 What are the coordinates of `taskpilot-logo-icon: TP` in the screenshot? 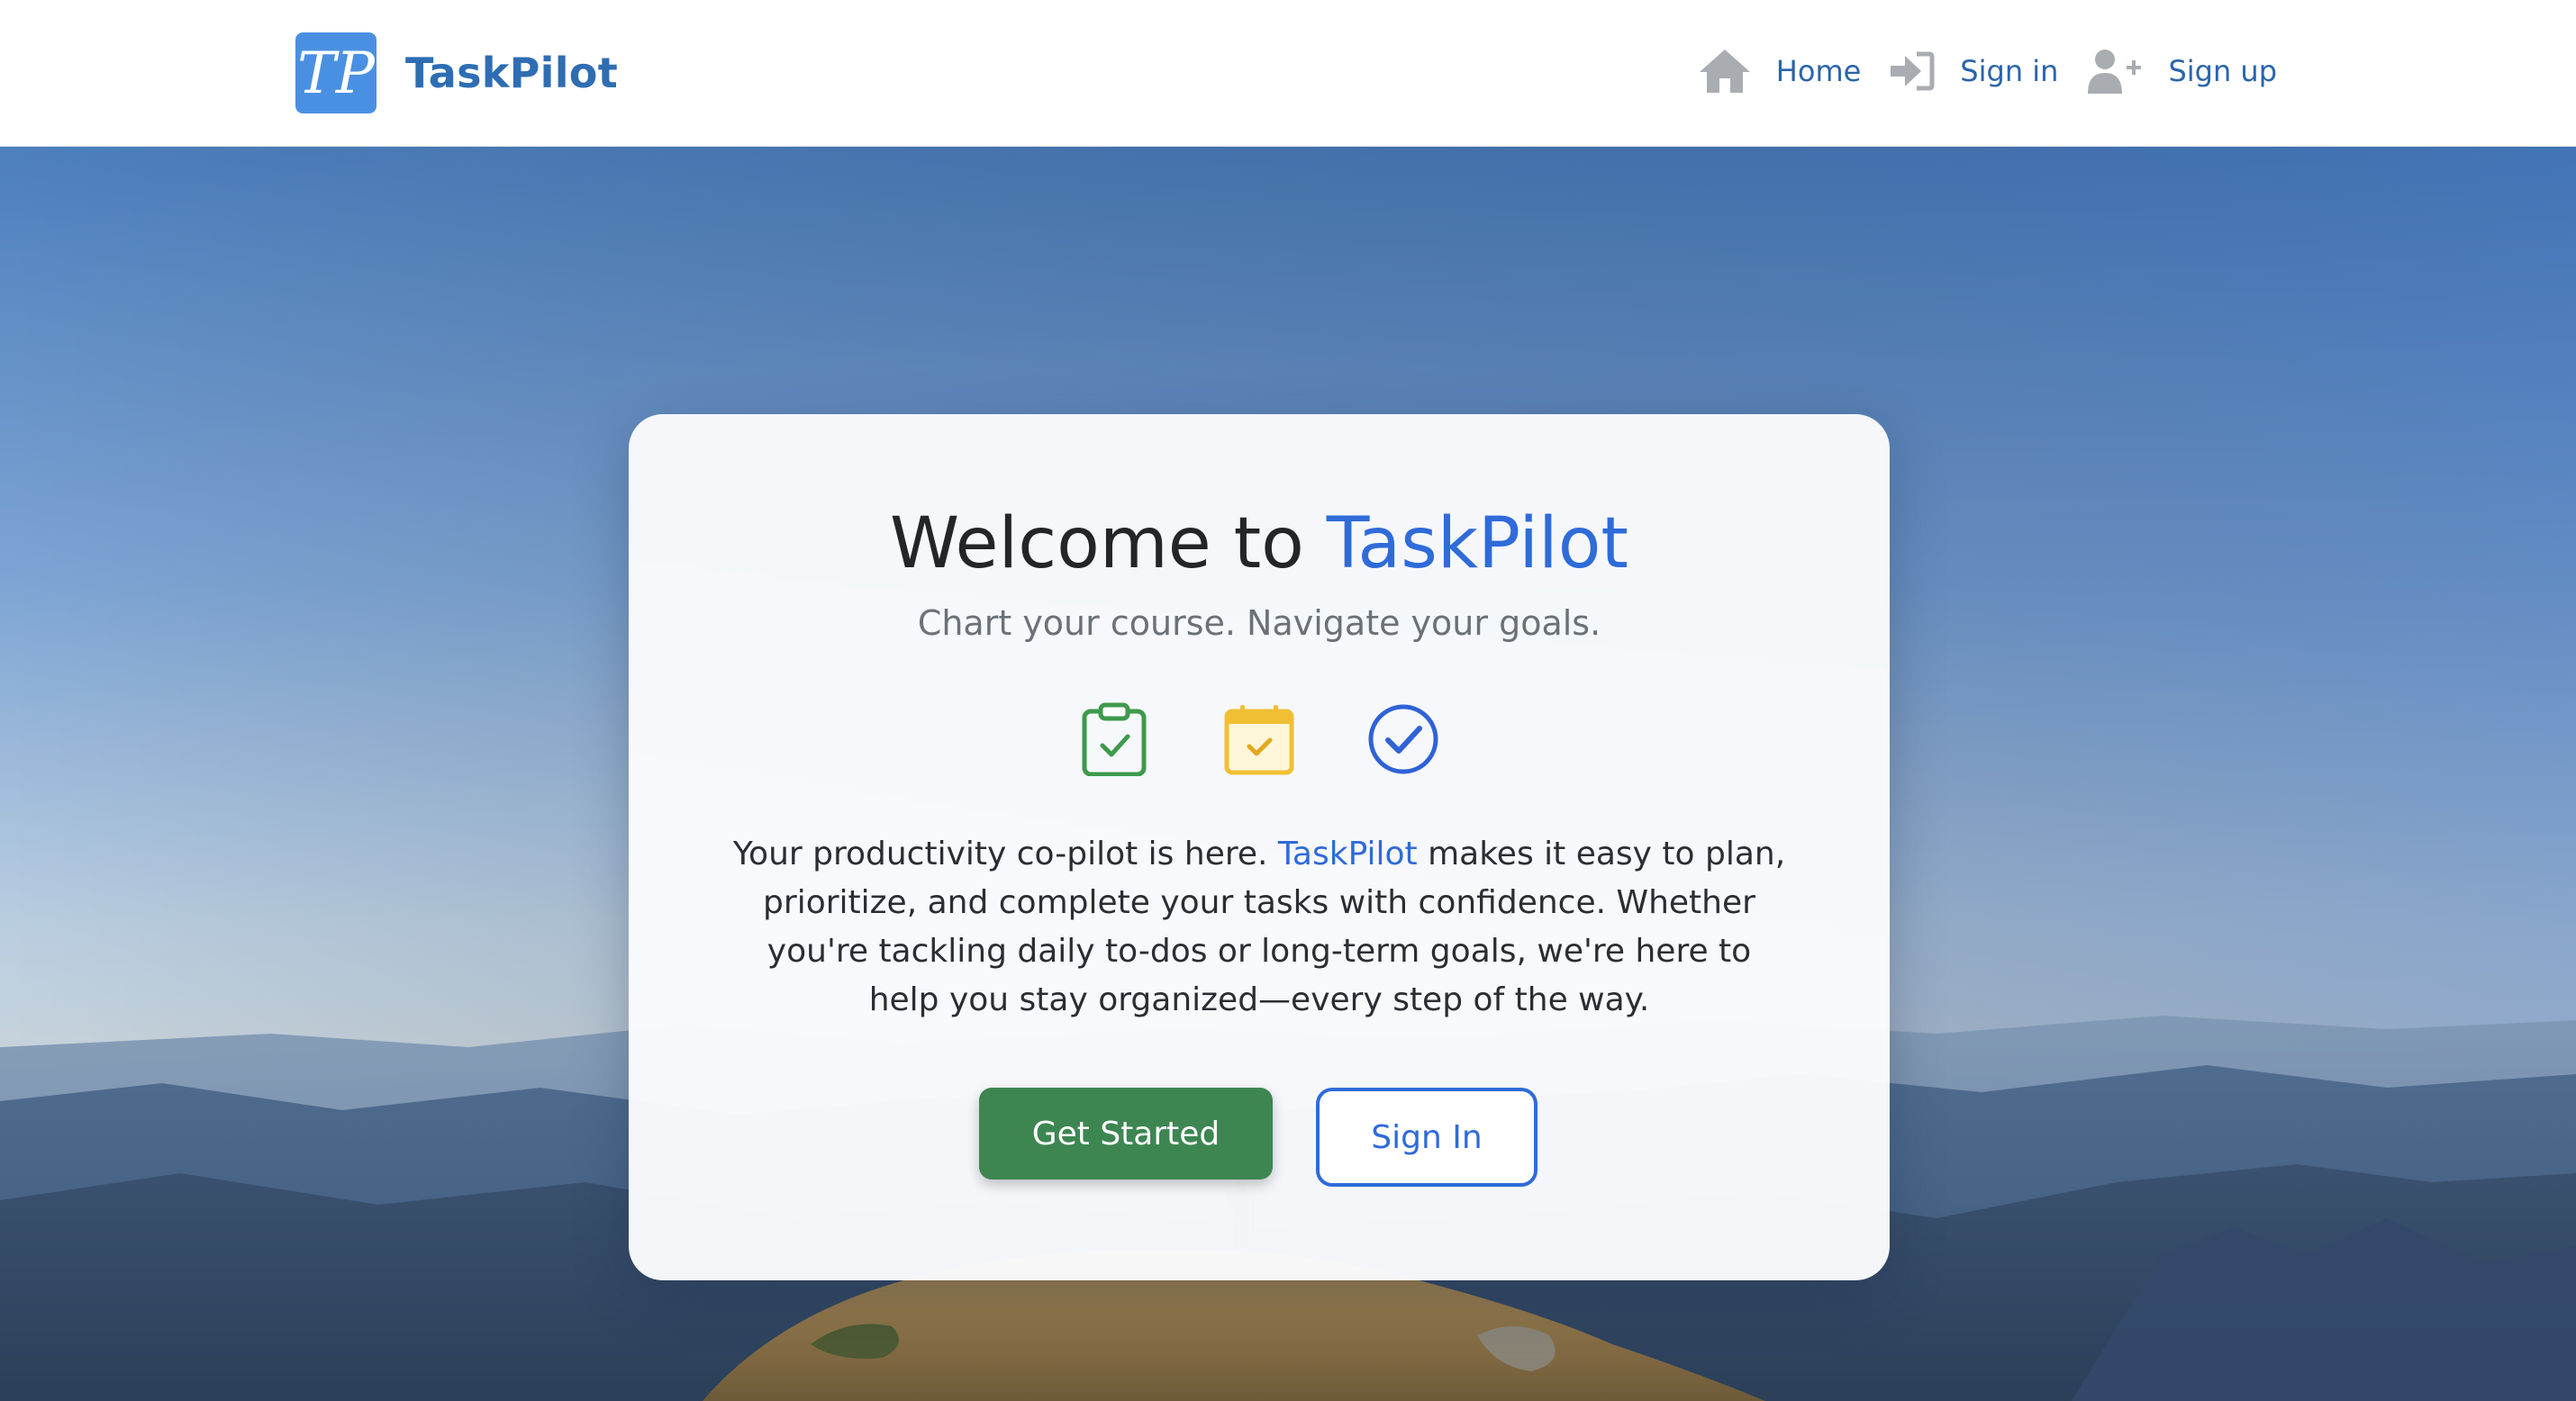 It's located at (335, 72).